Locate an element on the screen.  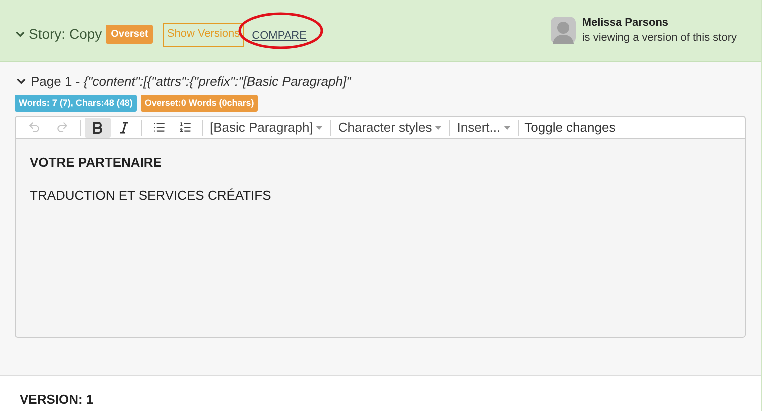
numbered-list-icon is located at coordinates (185, 127).